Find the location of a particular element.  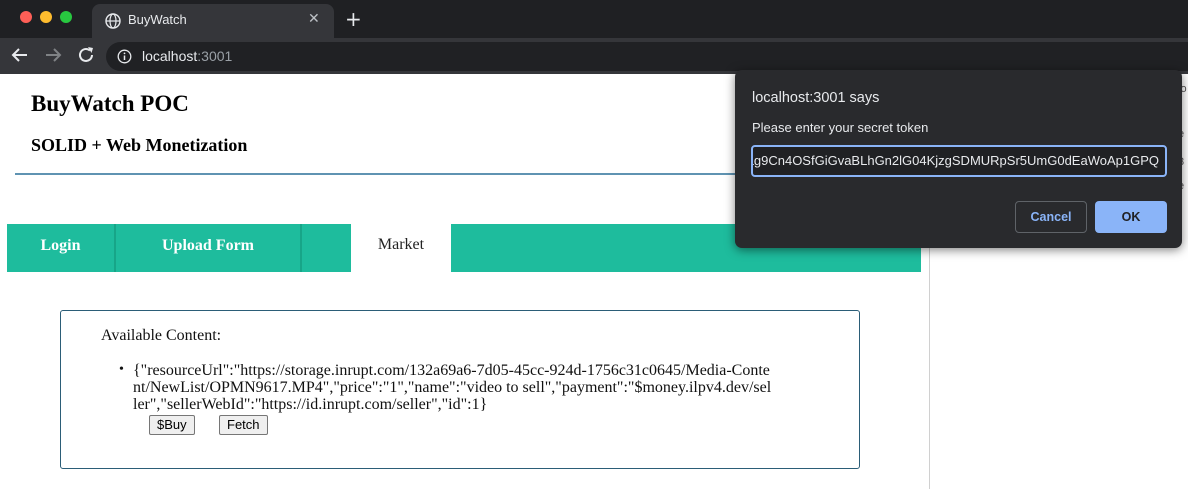

new-tab-button: + is located at coordinates (353, 19).